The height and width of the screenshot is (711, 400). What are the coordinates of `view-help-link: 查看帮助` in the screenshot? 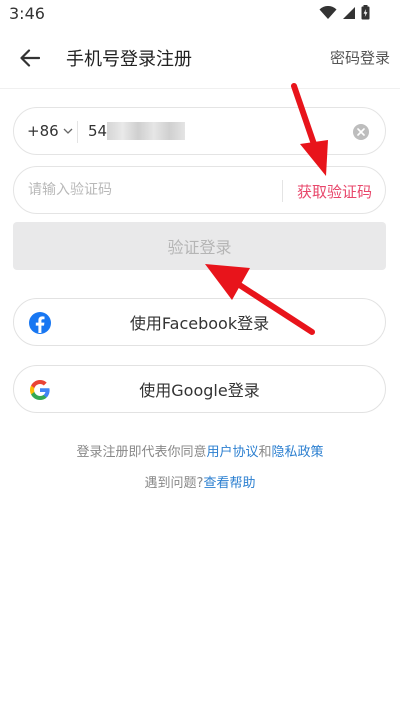 It's located at (229, 483).